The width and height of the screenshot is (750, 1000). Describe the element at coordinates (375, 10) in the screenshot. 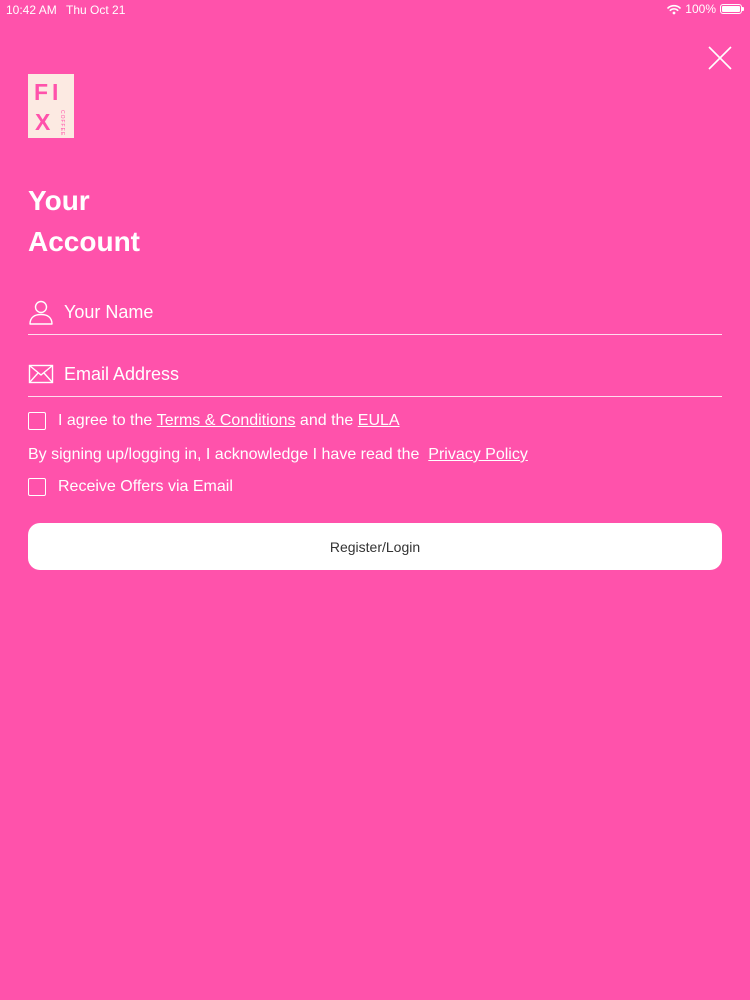

I see `status-bar: 10:42 AM Thu Oct 21 100%` at that location.